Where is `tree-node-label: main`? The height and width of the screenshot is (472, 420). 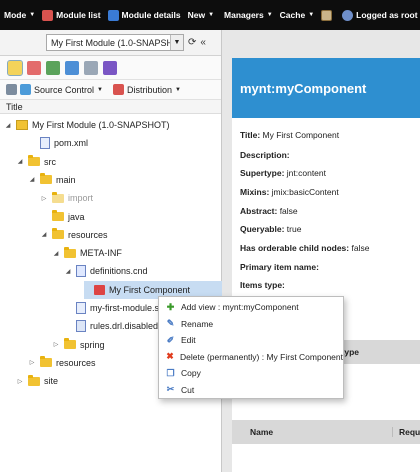 tree-node-label: main is located at coordinates (66, 179).